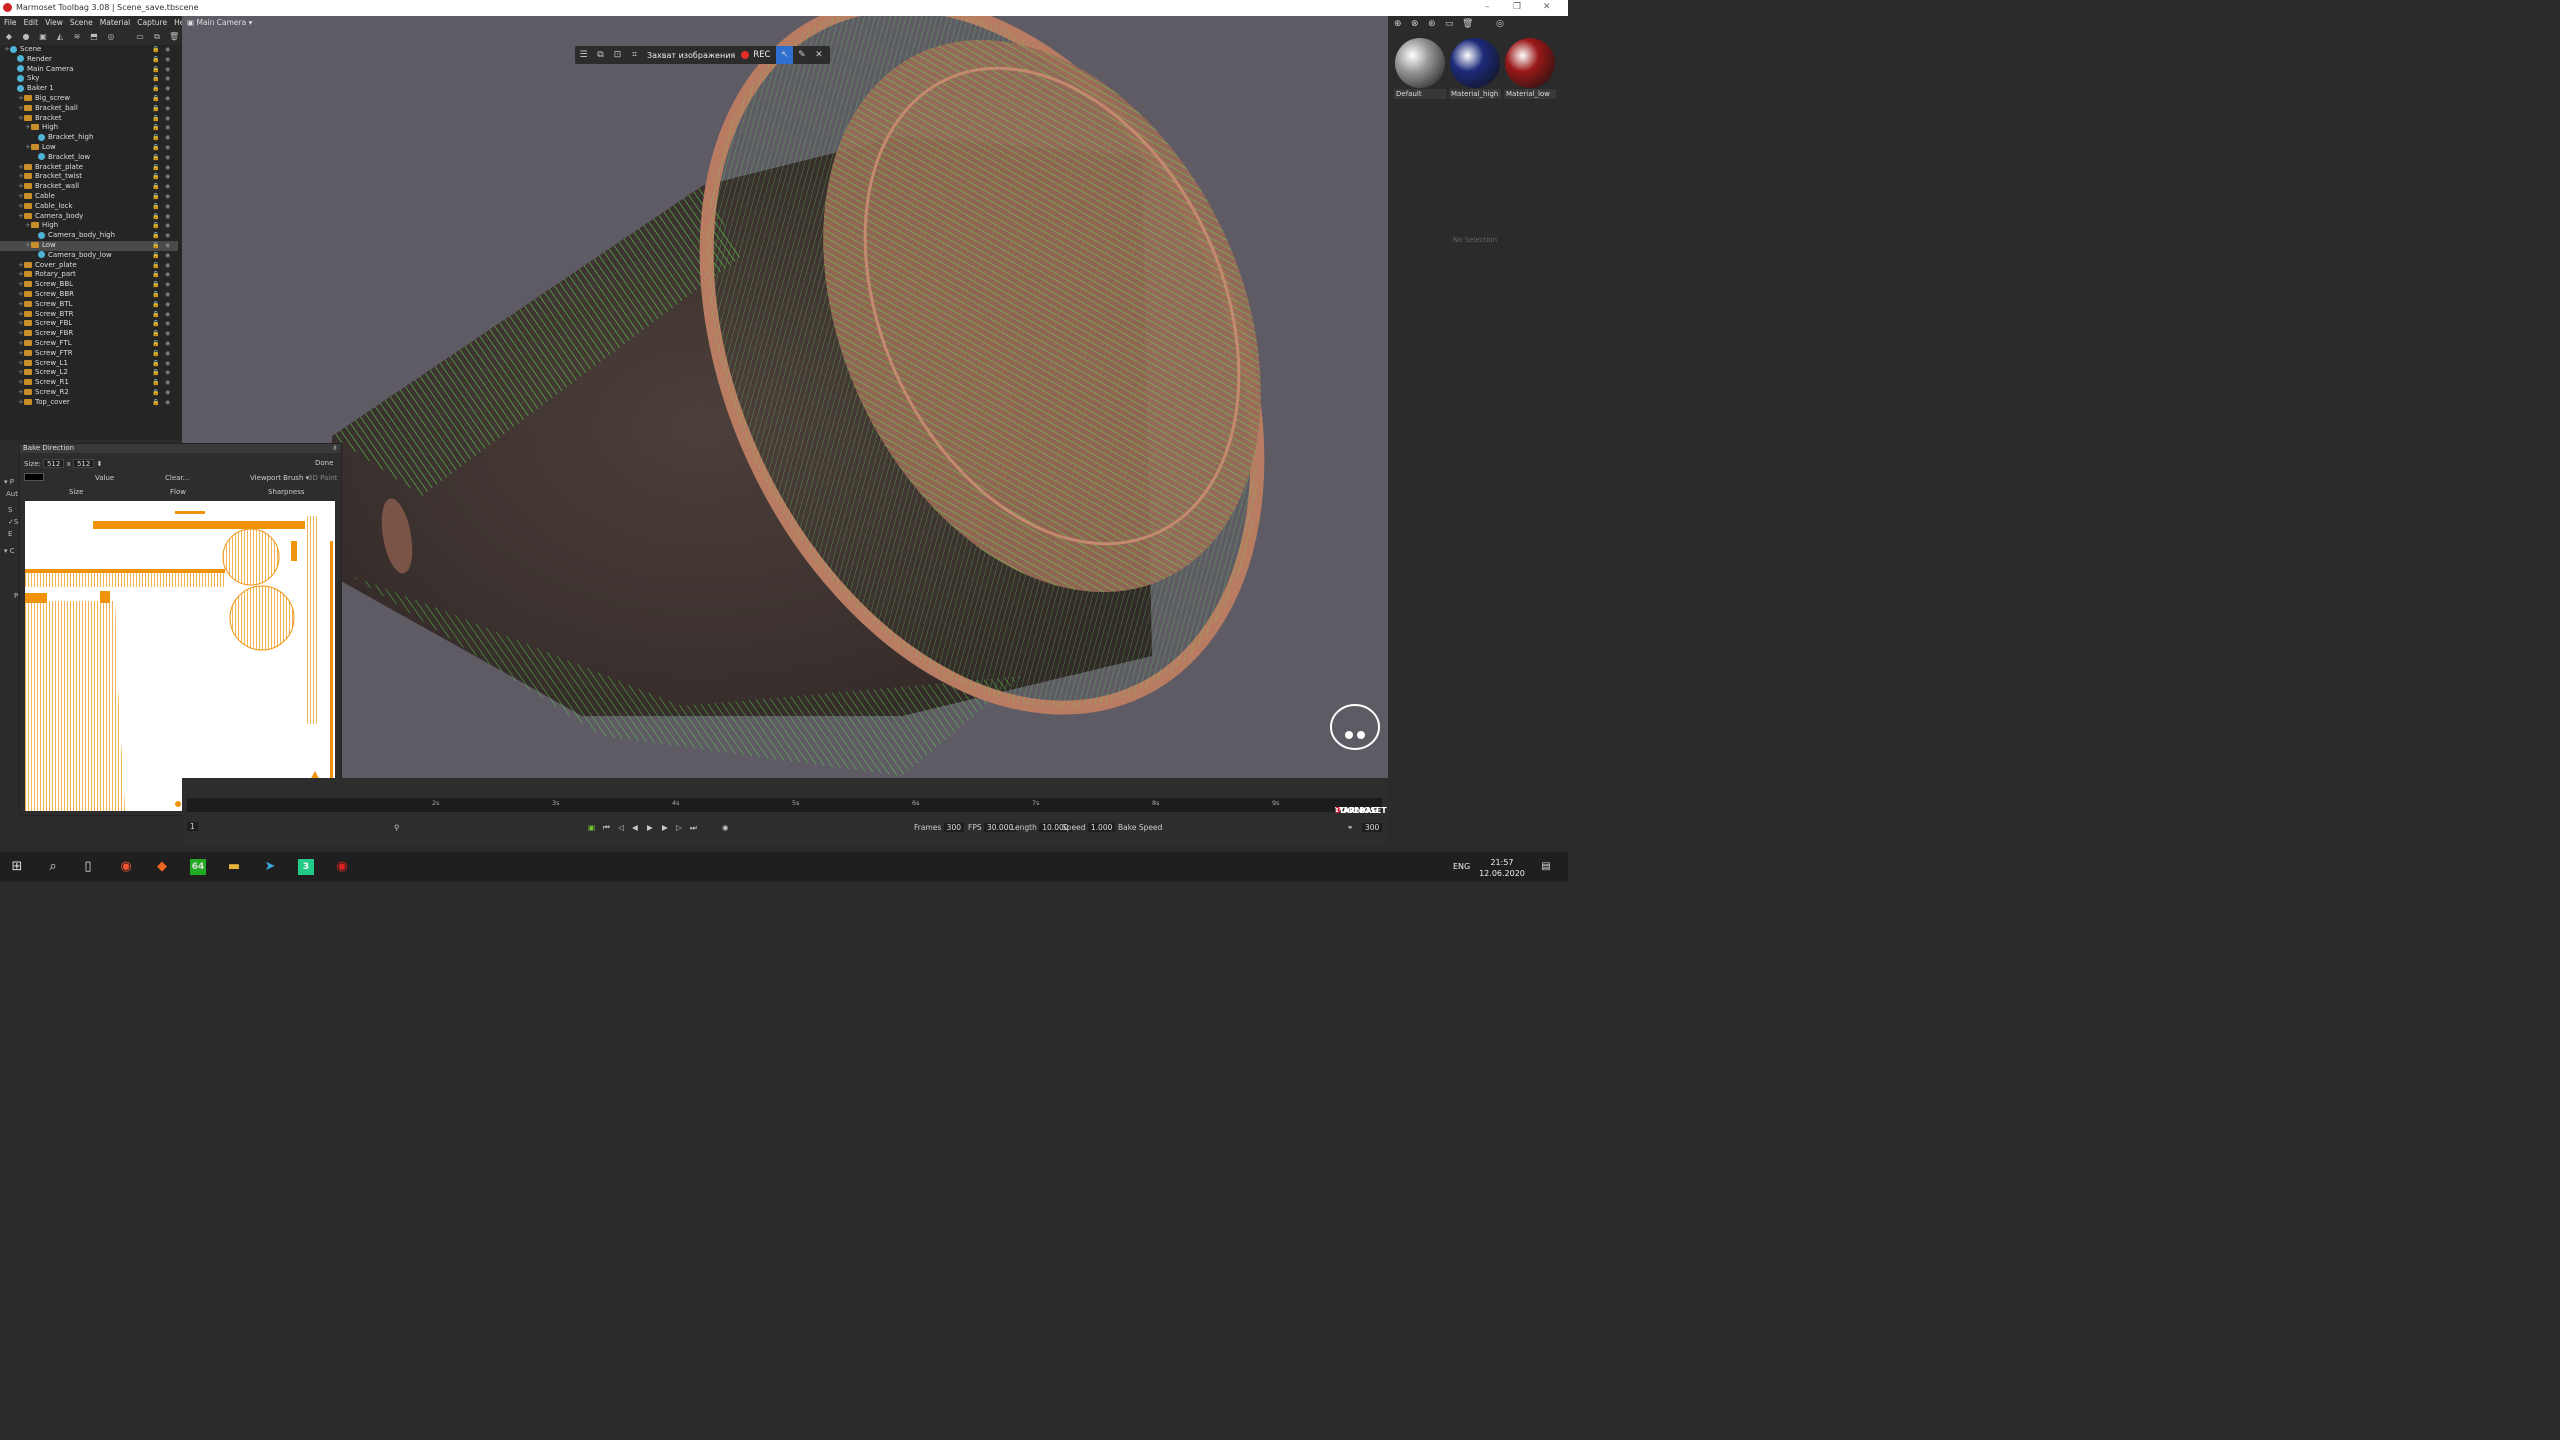 The width and height of the screenshot is (2560, 1440). What do you see at coordinates (198, 867) in the screenshot?
I see `aida64-icon: 64` at bounding box center [198, 867].